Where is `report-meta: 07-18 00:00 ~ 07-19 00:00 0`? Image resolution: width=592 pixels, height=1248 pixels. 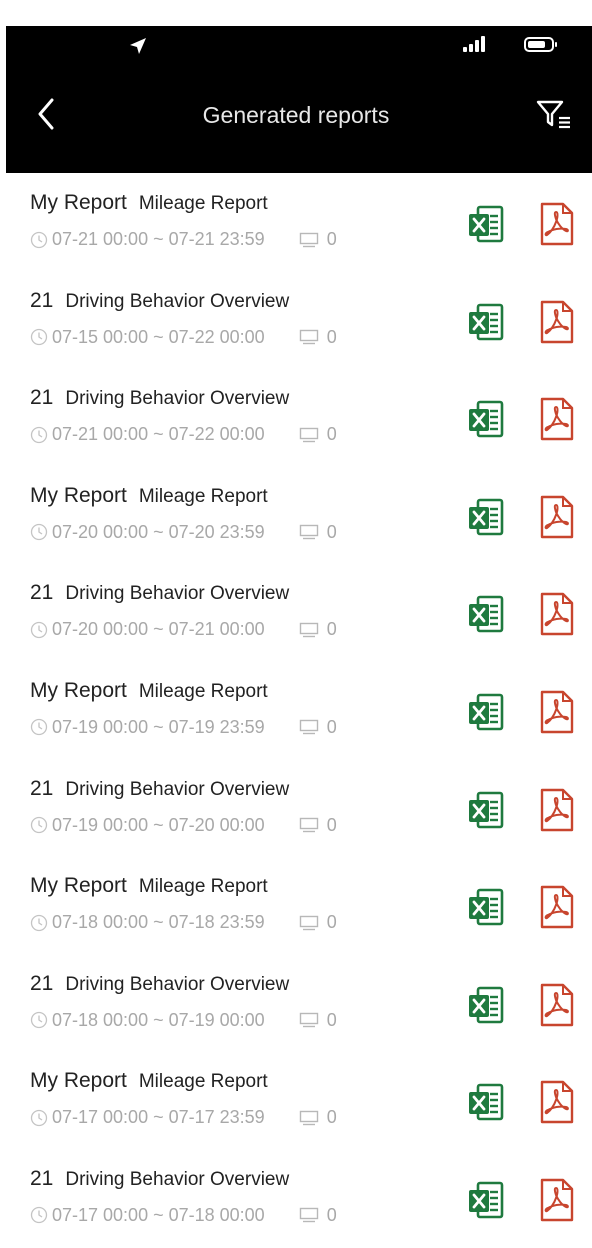 report-meta: 07-18 00:00 ~ 07-19 00:00 0 is located at coordinates (183, 1020).